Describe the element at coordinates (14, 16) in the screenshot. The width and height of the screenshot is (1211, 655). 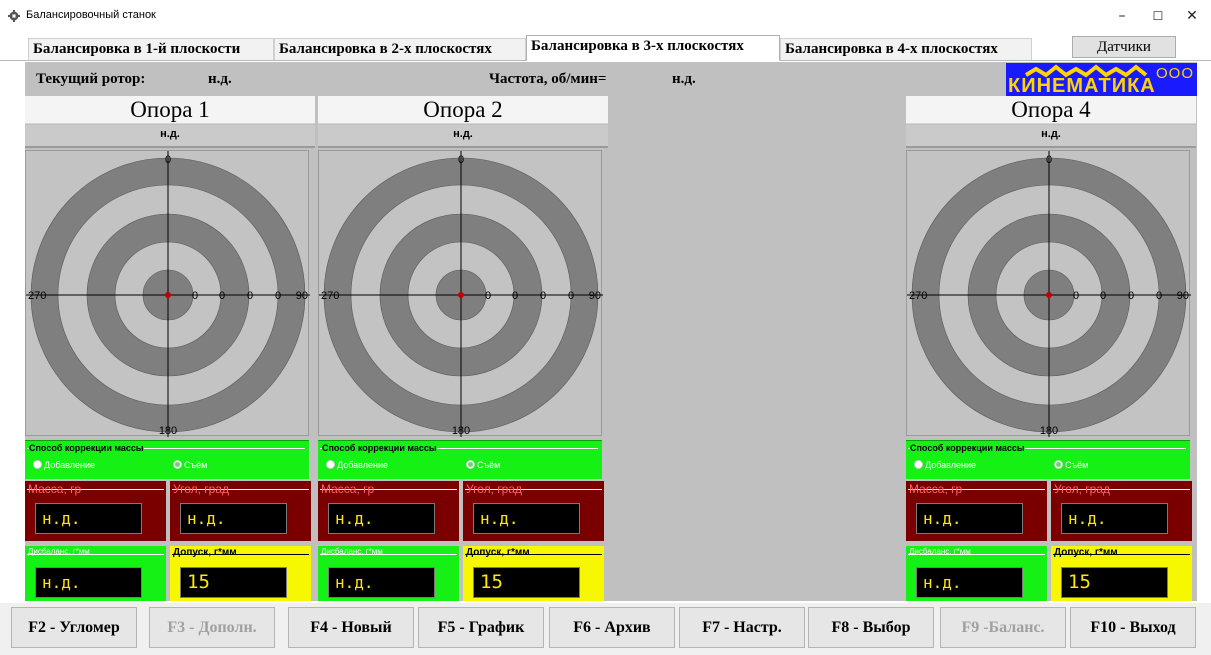
I see `gear-app-icon` at that location.